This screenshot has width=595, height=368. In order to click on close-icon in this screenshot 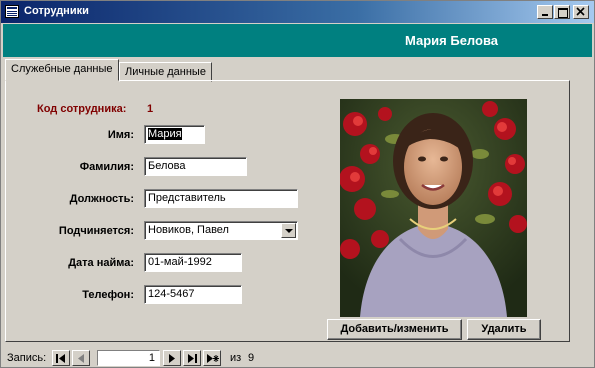, I will do `click(581, 12)`.